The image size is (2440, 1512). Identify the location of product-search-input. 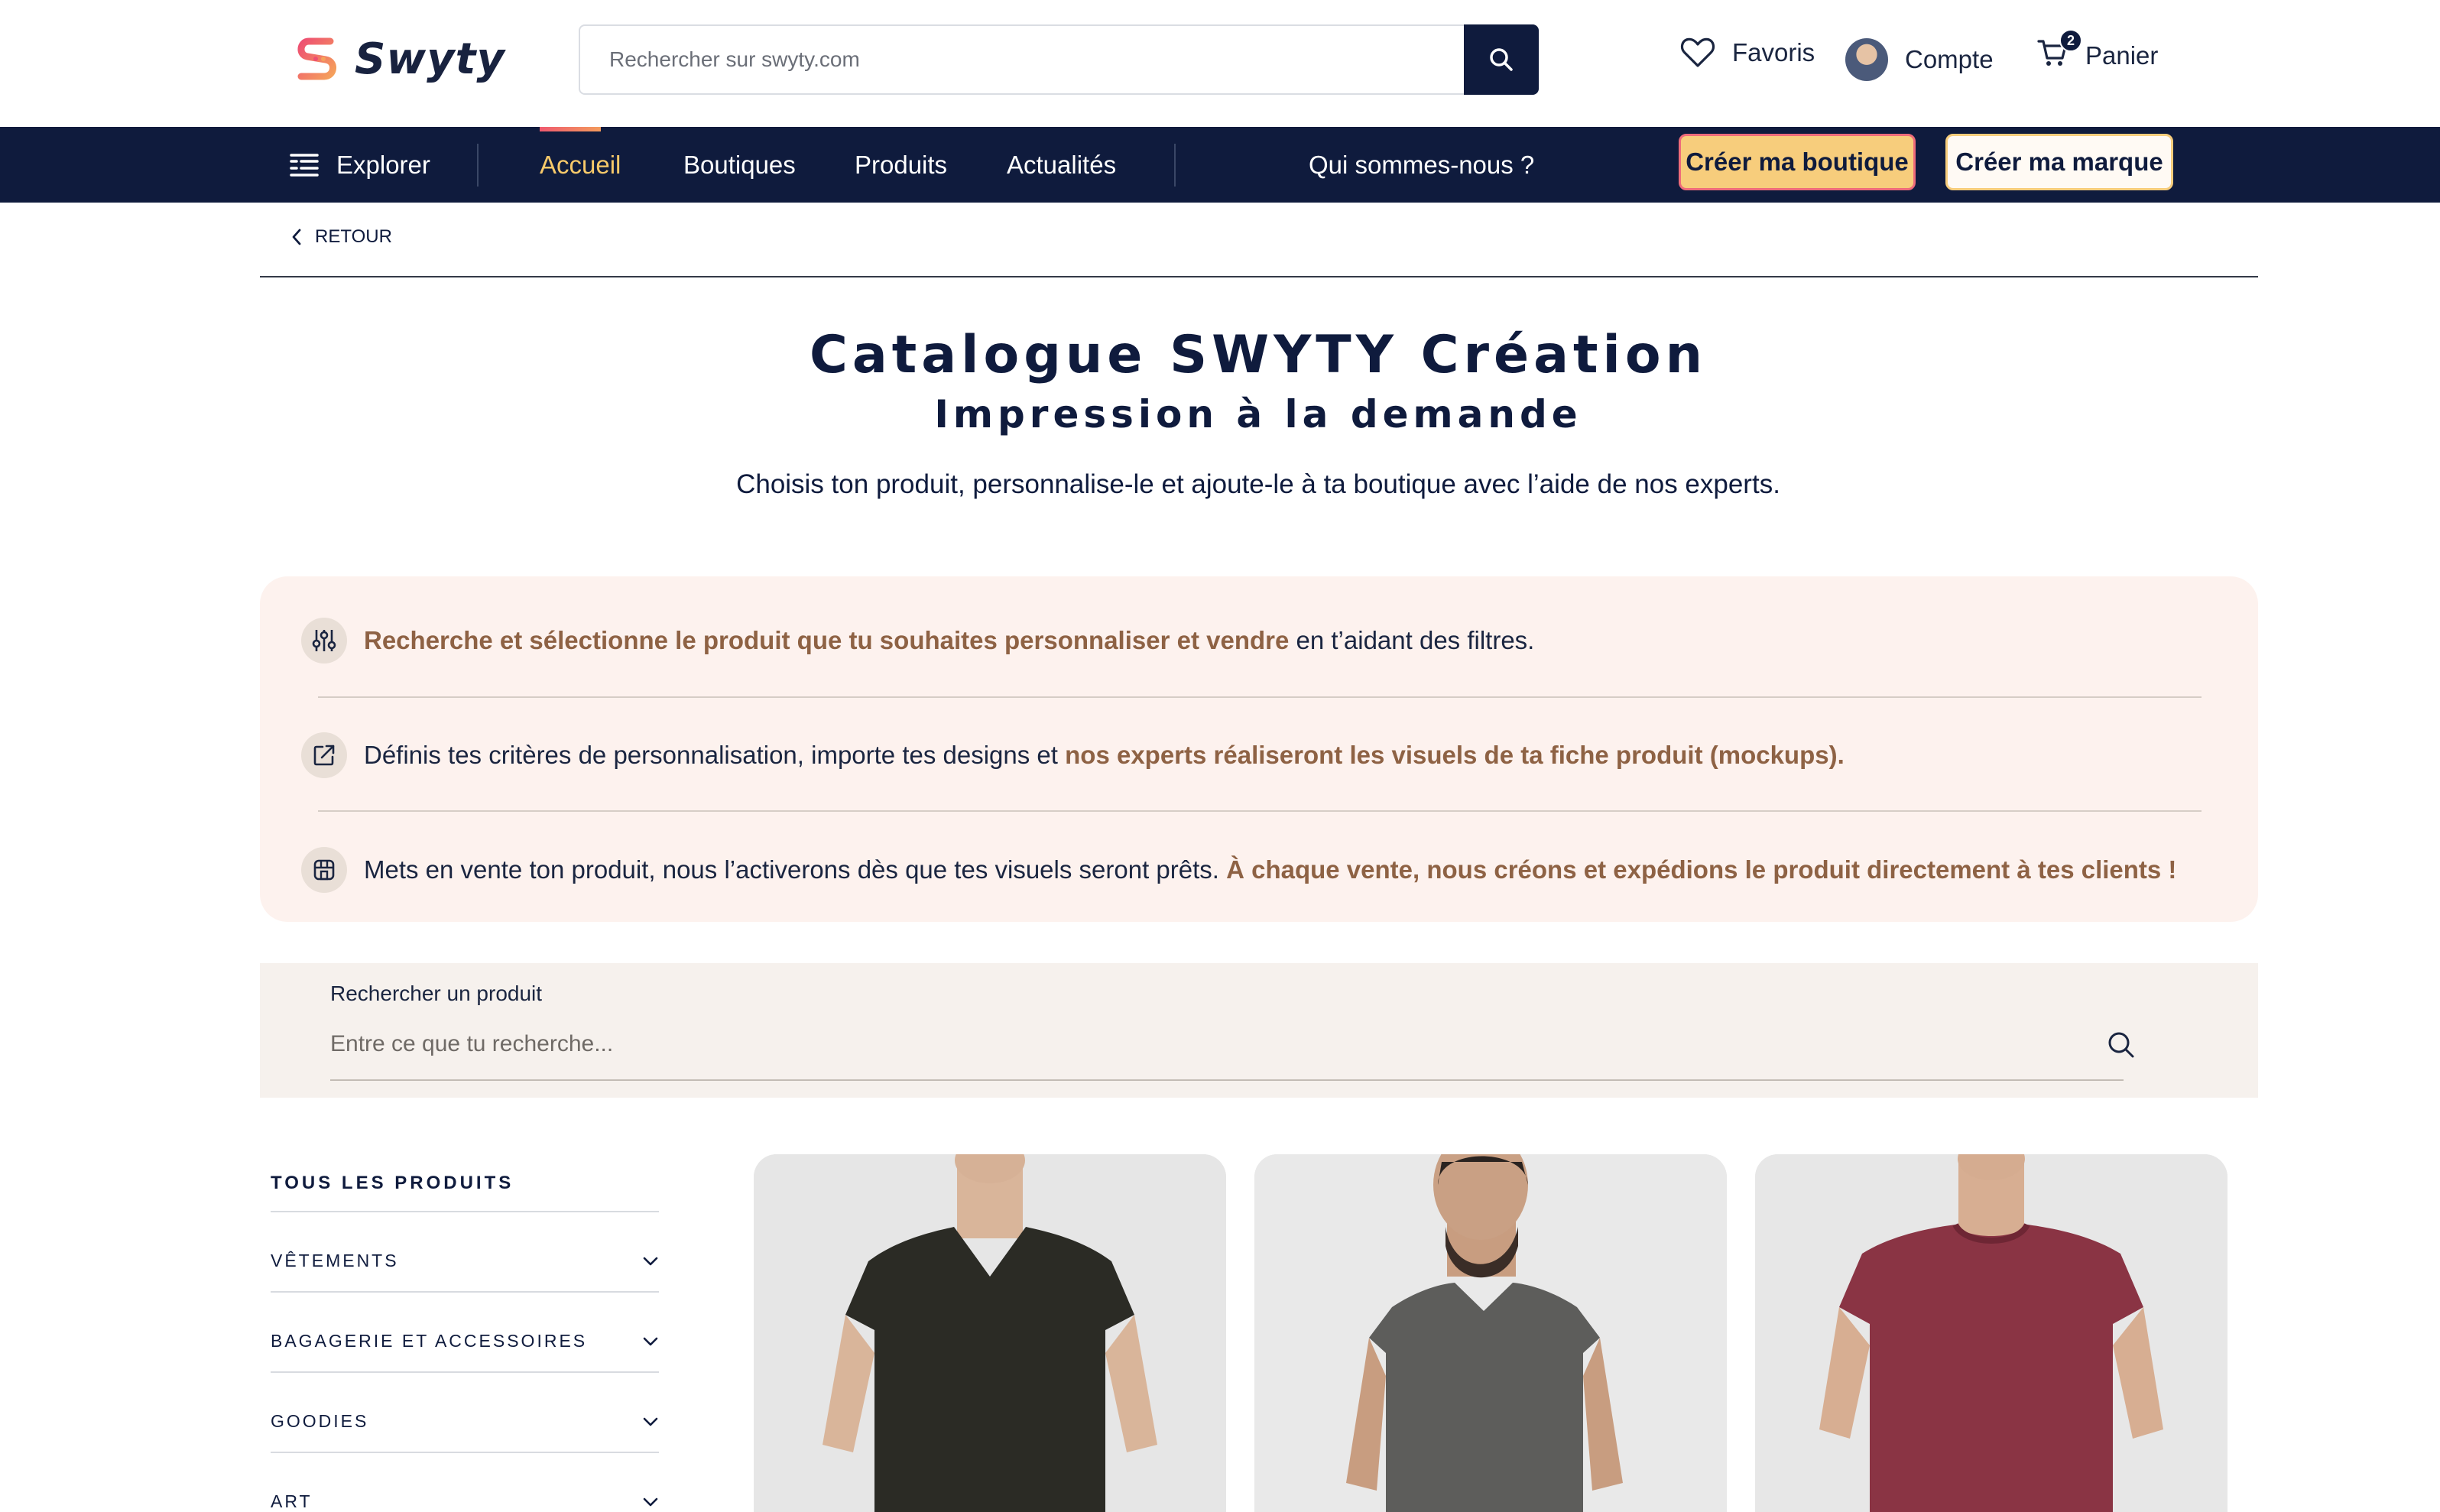
(1209, 1044).